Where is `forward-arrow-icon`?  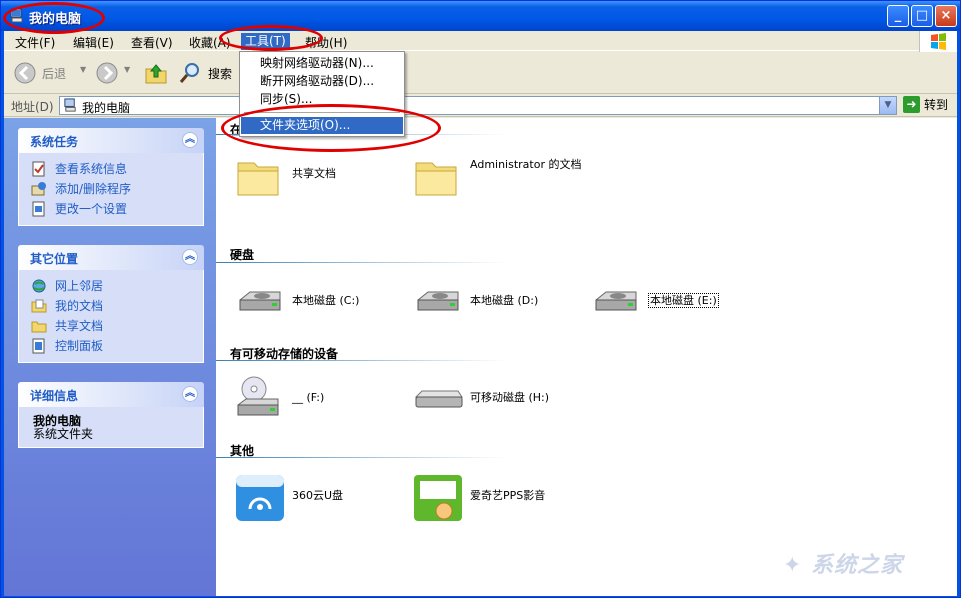 forward-arrow-icon is located at coordinates (107, 73).